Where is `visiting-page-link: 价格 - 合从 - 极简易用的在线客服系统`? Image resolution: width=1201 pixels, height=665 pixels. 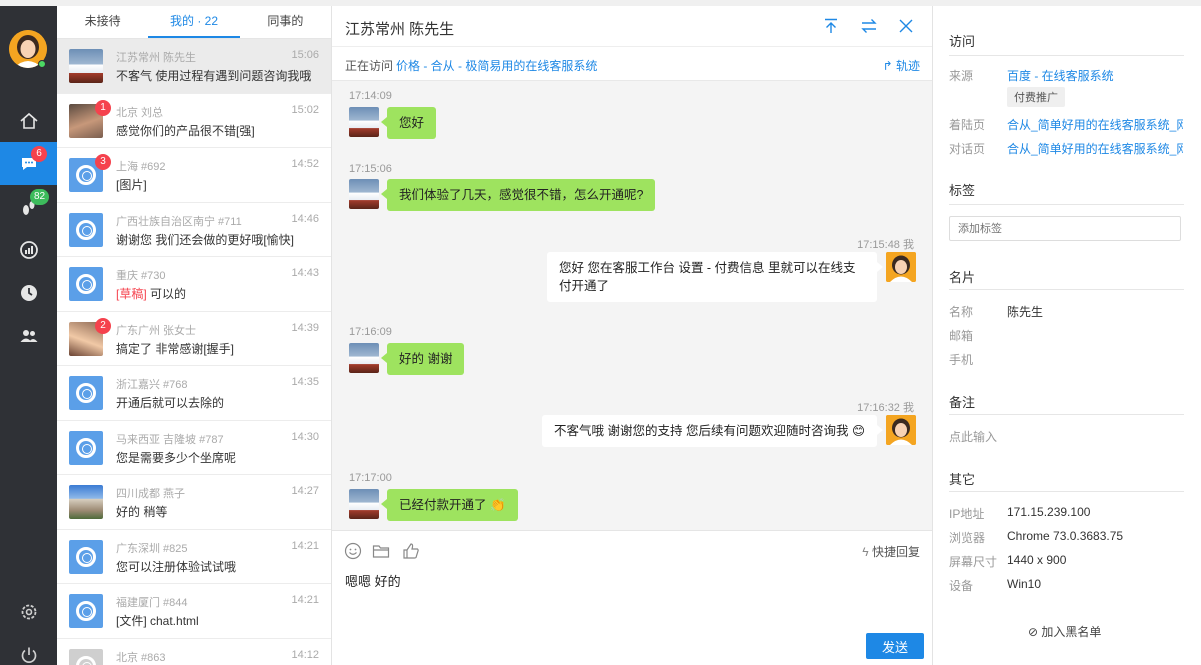
visiting-page-link: 价格 - 合从 - 极简易用的在线客服系统 is located at coordinates (496, 65).